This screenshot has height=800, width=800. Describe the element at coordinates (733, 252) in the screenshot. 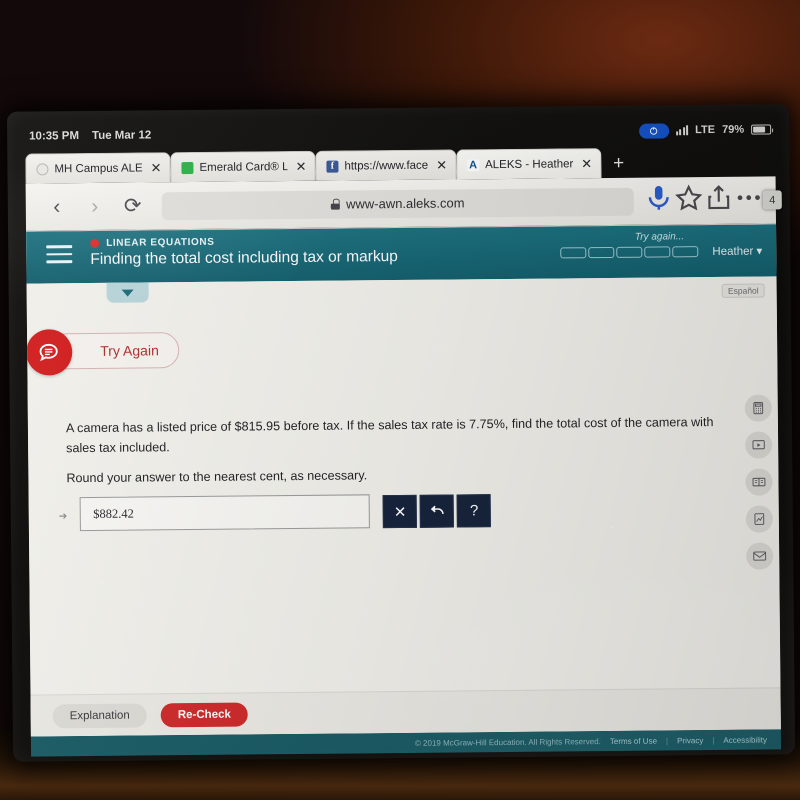

I see `user-name-label: Heather` at that location.